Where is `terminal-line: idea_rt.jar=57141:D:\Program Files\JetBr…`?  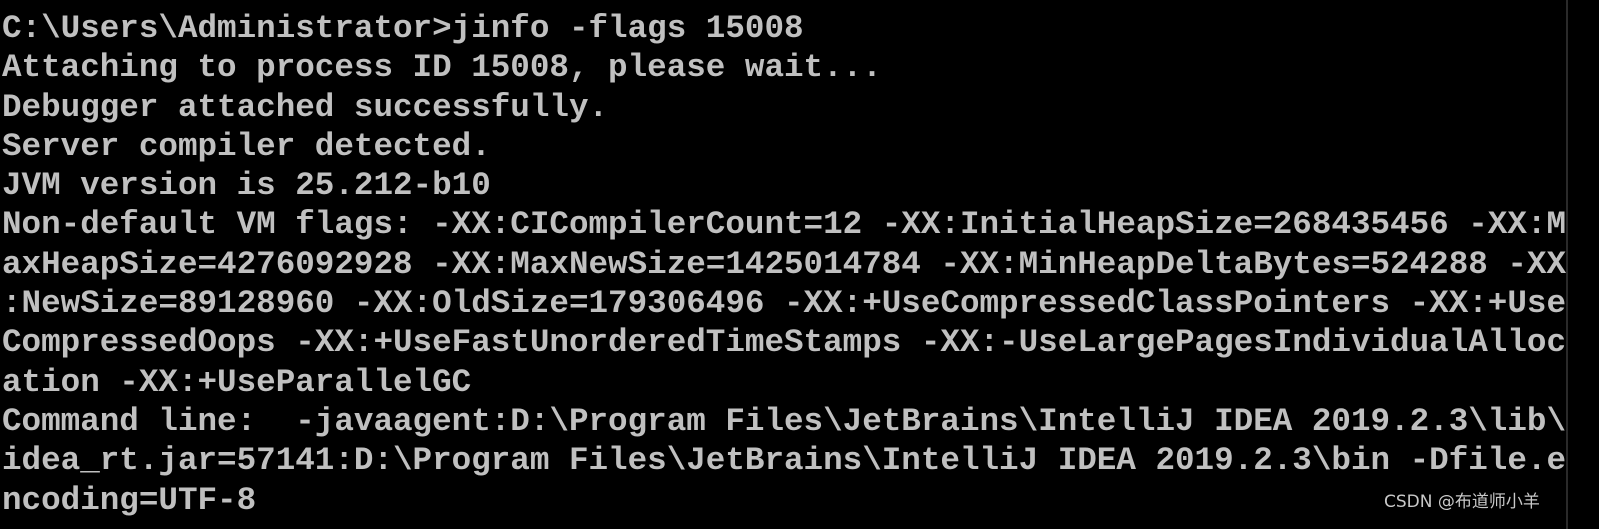
terminal-line: idea_rt.jar=57141:D:\Program Files\JetBr… is located at coordinates (784, 461).